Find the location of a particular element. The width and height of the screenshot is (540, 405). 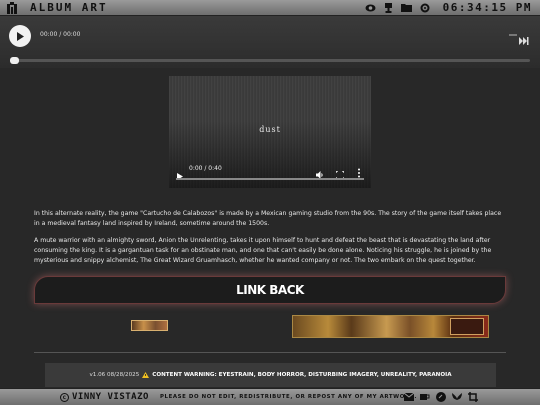

coffee-icon is located at coordinates (425, 397).